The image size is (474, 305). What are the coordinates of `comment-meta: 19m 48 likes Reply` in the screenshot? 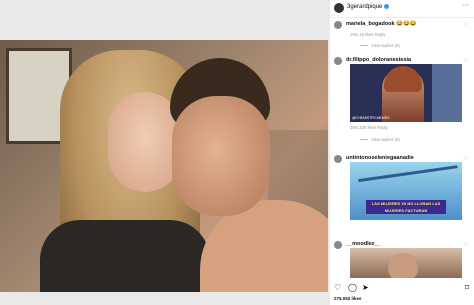 It's located at (368, 34).